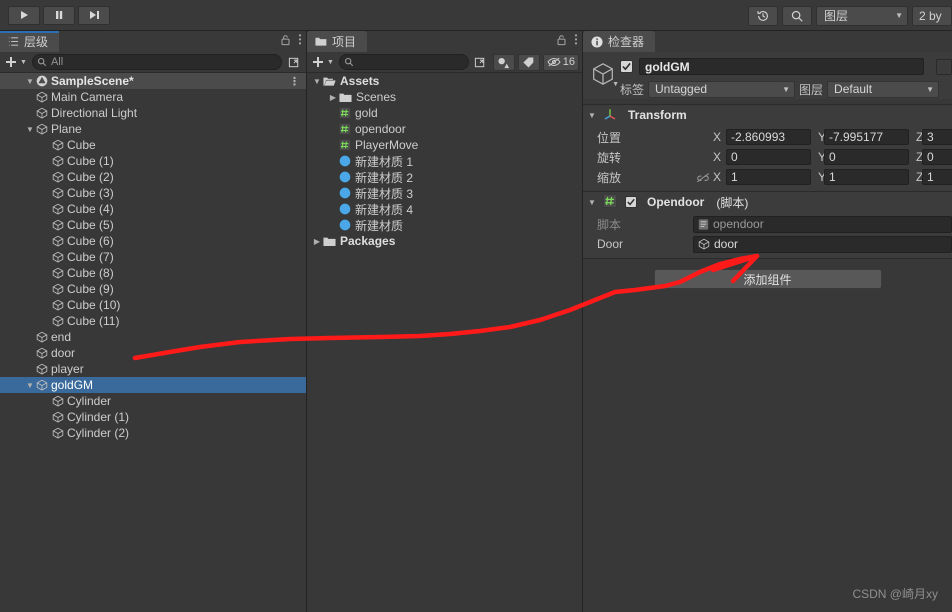 Image resolution: width=952 pixels, height=612 pixels. Describe the element at coordinates (932, 15) in the screenshot. I see `layout-dropdown: 2 by` at that location.